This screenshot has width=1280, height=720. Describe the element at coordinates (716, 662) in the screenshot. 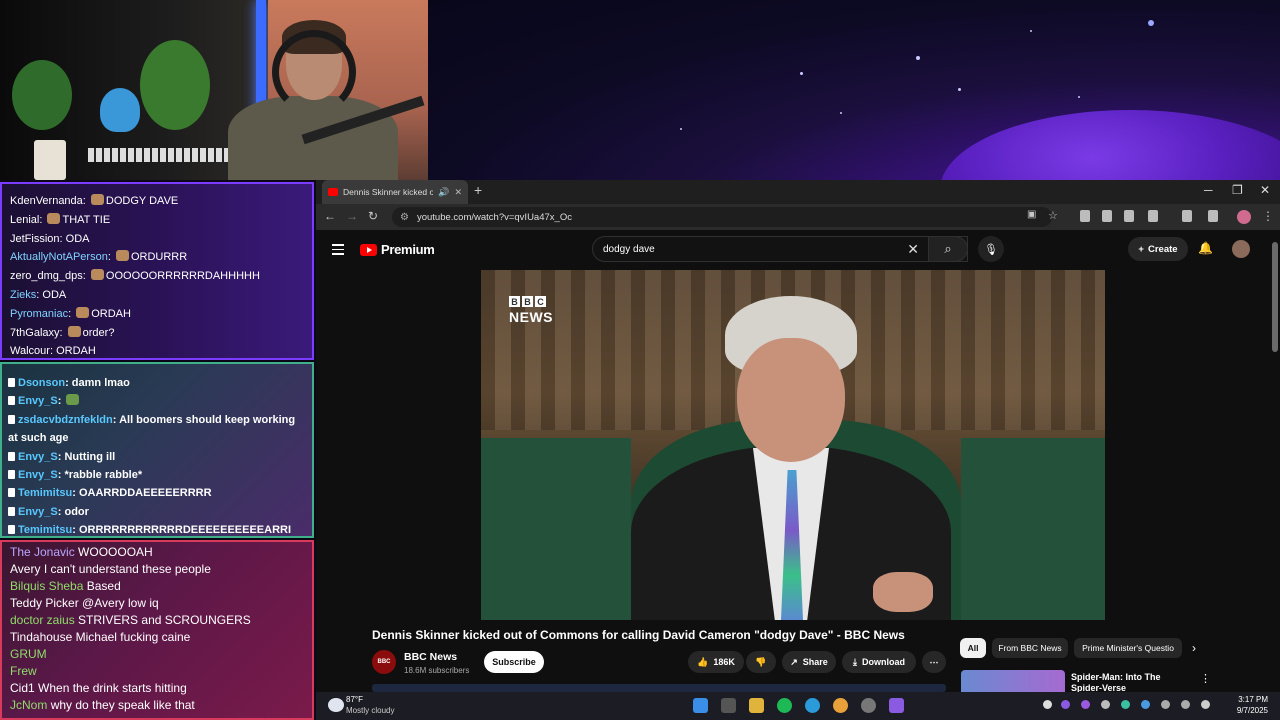

I see `like-button: 👍 186K` at that location.